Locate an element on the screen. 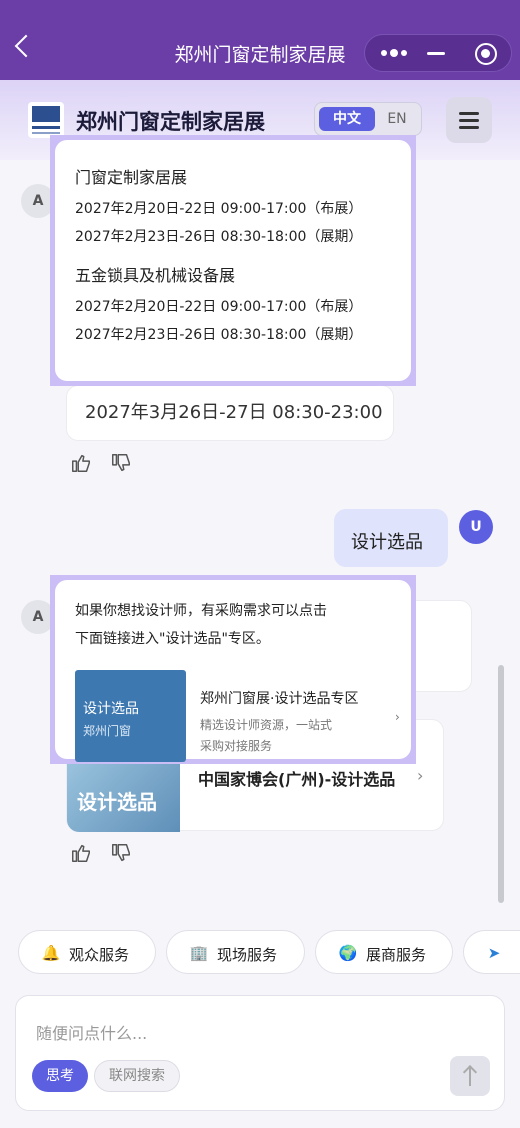 Image resolution: width=520 pixels, height=1128 pixels. think-toggle-button: 思考 is located at coordinates (60, 1076).